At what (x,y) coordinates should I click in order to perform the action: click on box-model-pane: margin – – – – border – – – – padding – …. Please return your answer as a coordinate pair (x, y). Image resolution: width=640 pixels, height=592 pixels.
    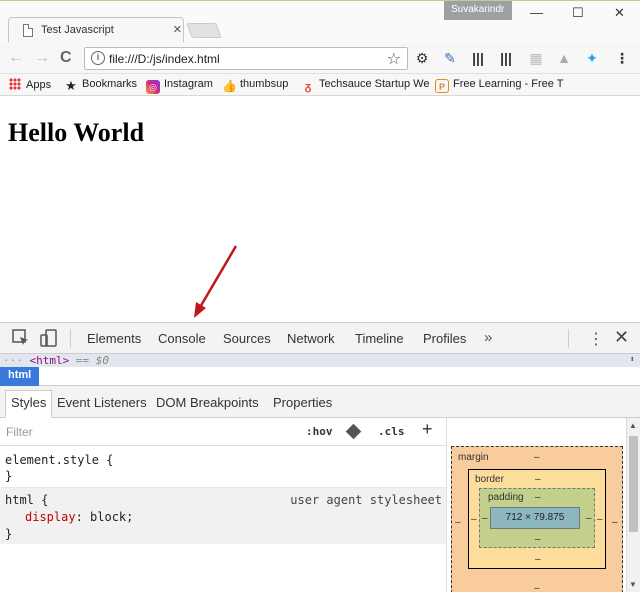
    Looking at the image, I should click on (536, 505).